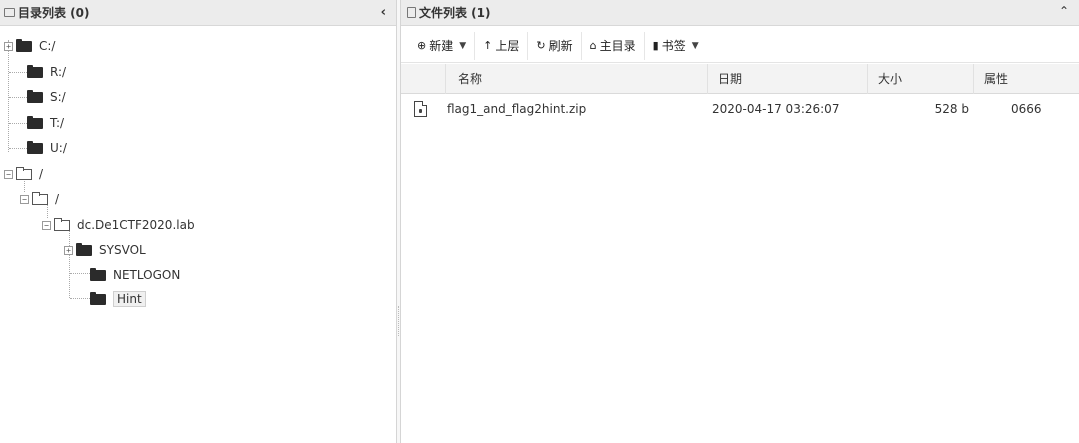 Image resolution: width=1079 pixels, height=443 pixels. Describe the element at coordinates (541, 45) in the screenshot. I see `refresh-icon: ↻` at that location.